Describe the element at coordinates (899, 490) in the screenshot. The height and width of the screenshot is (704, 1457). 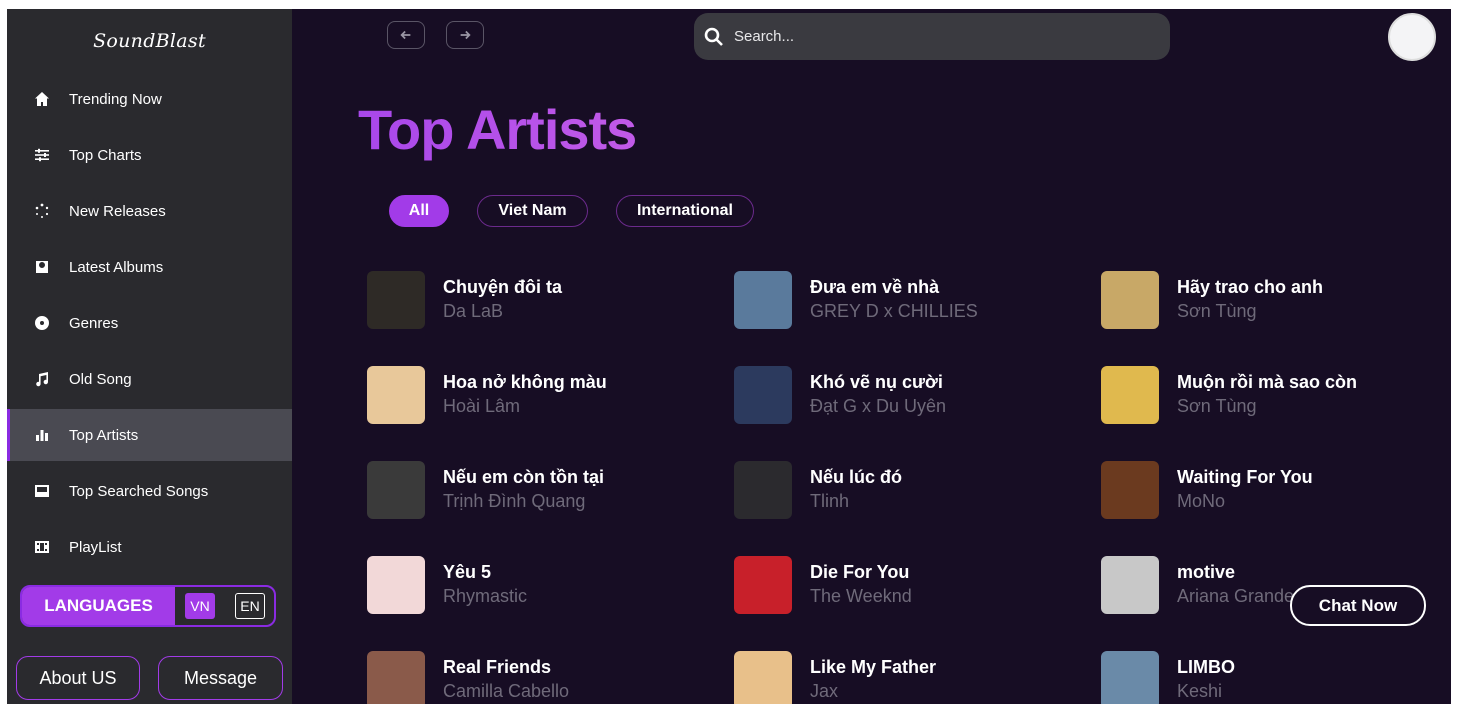
I see `list-item: Nếu lúc đó Tlinh` at that location.